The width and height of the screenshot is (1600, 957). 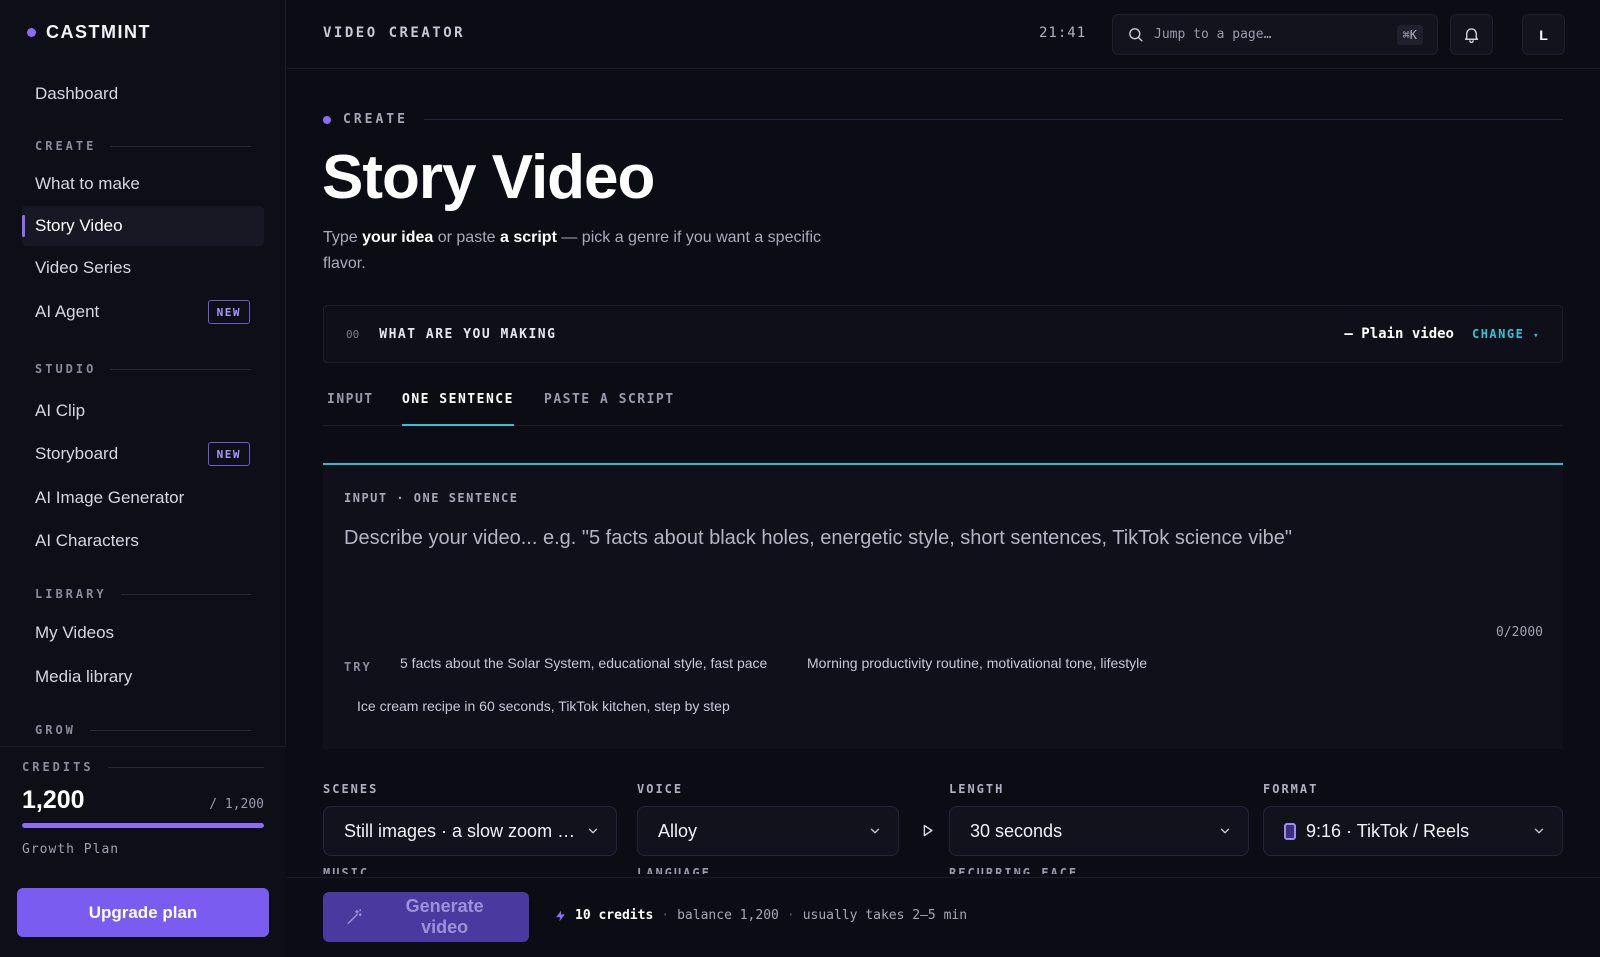 What do you see at coordinates (236, 804) in the screenshot?
I see `credits-total: / 1,200` at bounding box center [236, 804].